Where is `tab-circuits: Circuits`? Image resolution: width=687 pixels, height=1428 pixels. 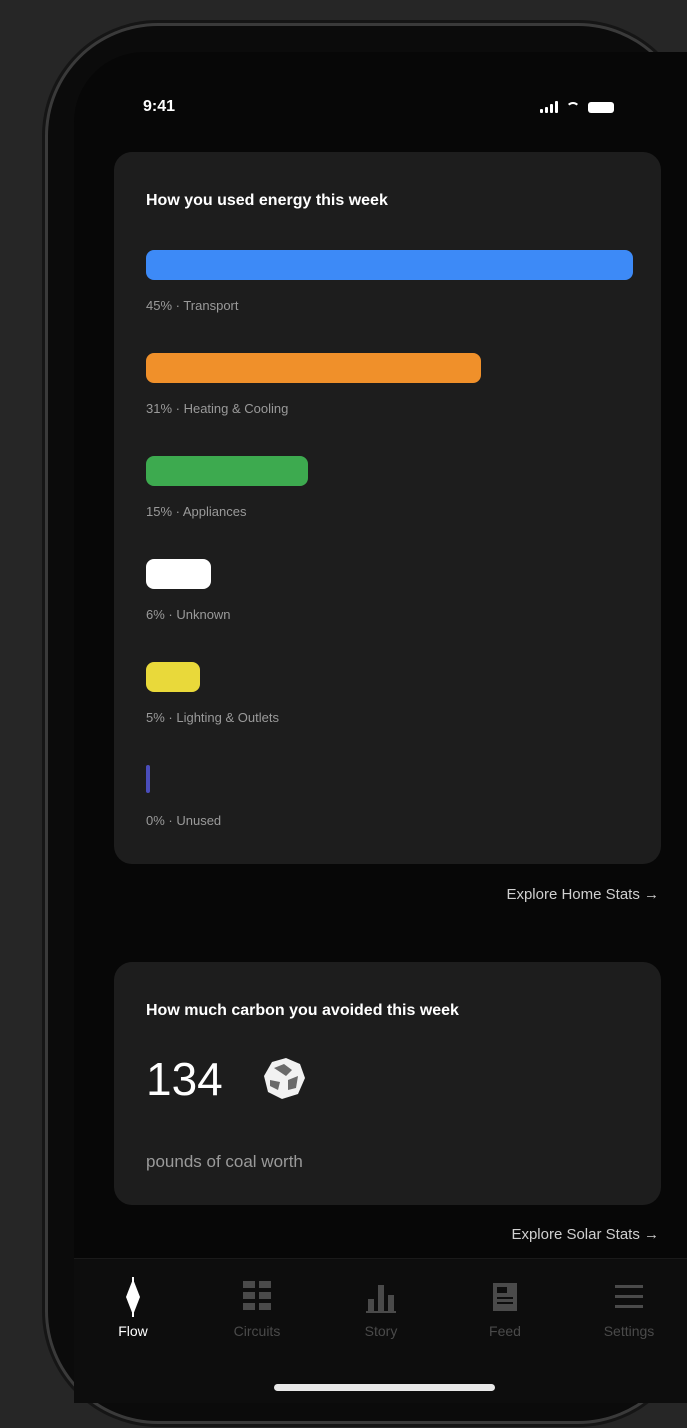
tab-circuits: Circuits is located at coordinates (257, 1308).